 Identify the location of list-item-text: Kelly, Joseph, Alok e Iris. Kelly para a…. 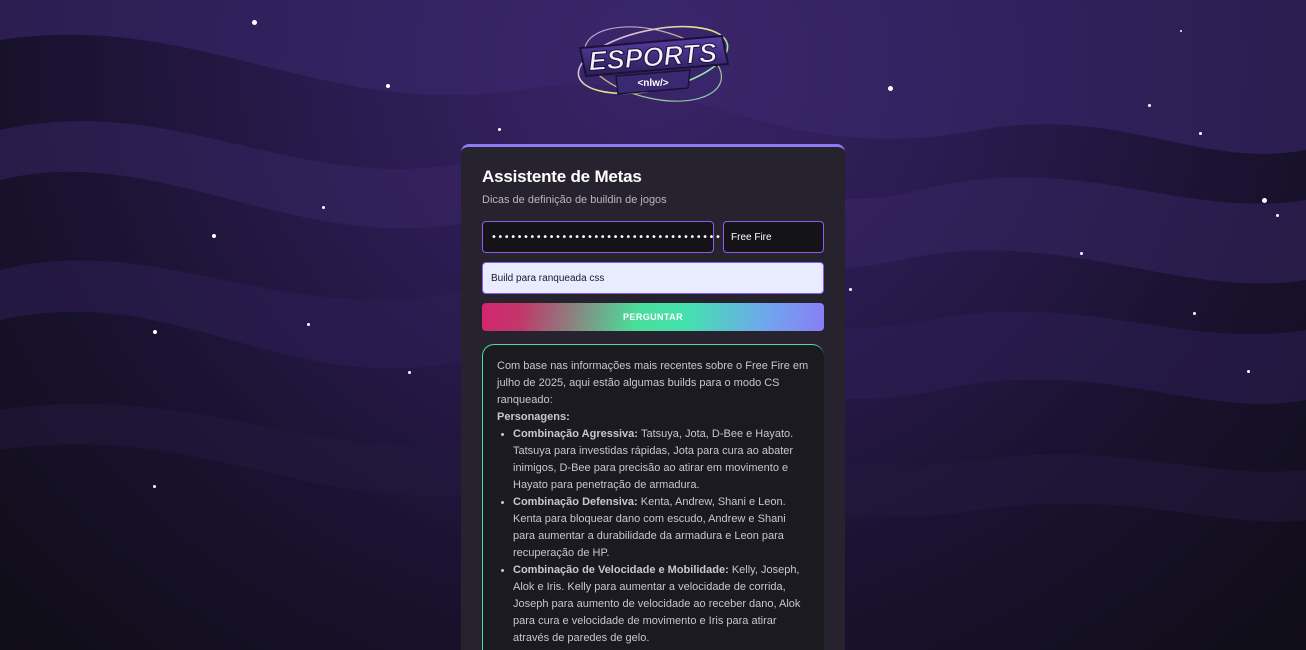
(657, 604).